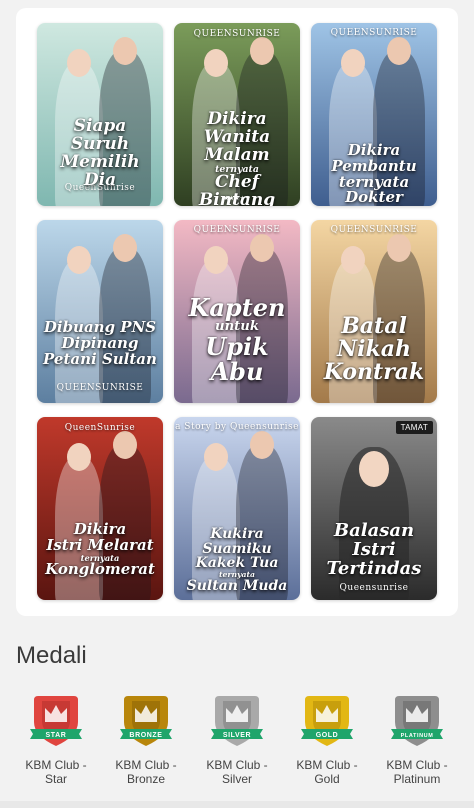 The image size is (474, 808). I want to click on medal-label: KBM Club - Bronze, so click(146, 772).